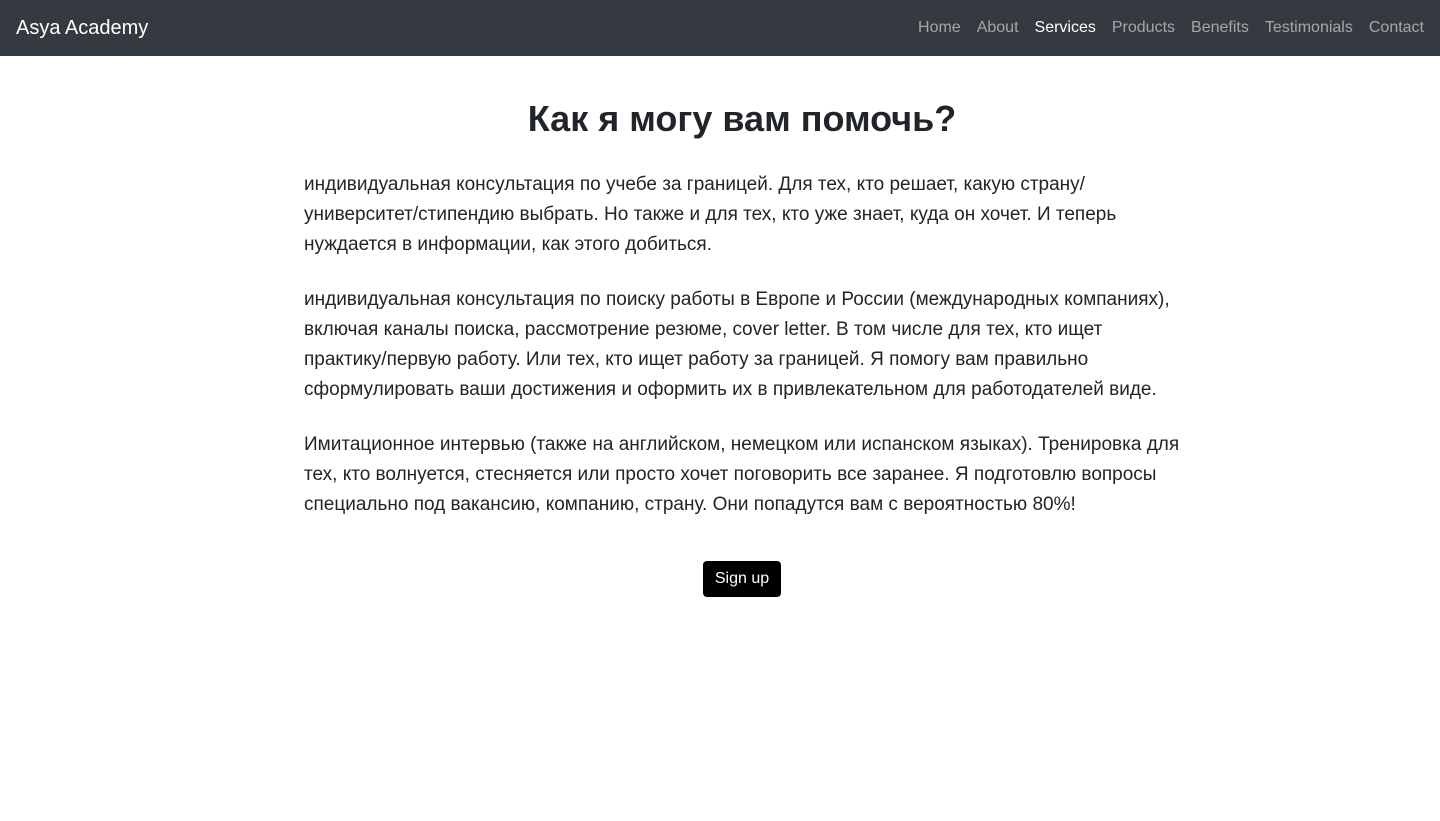 Image resolution: width=1440 pixels, height=821 pixels. I want to click on nav-link-home: Home, so click(939, 28).